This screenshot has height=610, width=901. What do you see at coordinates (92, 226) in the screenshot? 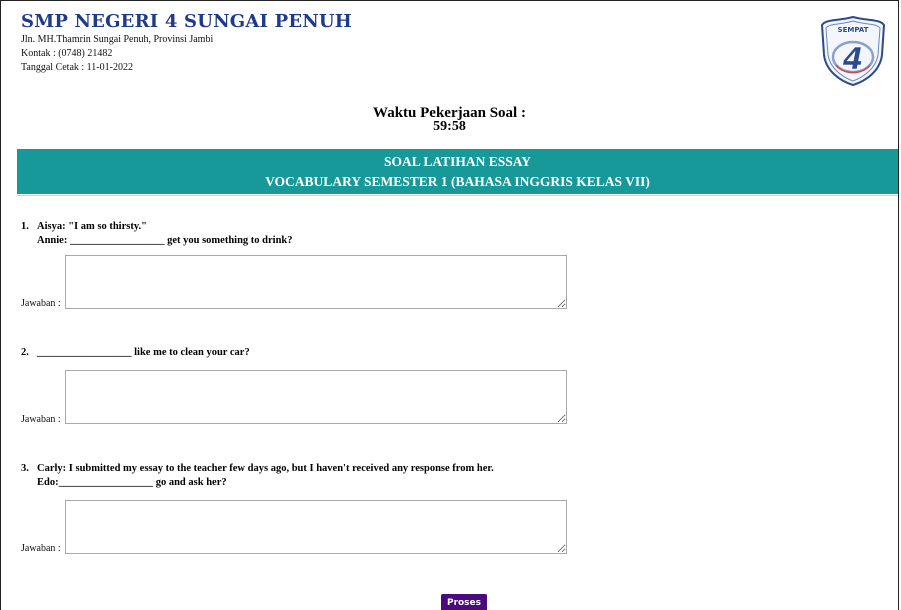
I see `question-text: Aisya: "I am so thirsty."` at bounding box center [92, 226].